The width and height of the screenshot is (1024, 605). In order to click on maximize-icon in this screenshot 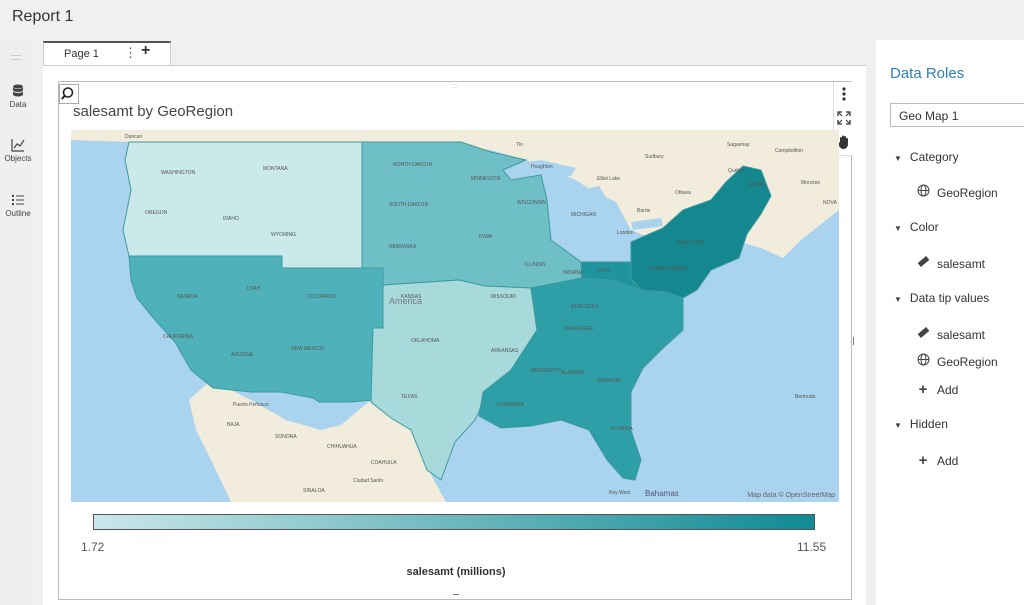, I will do `click(844, 118)`.